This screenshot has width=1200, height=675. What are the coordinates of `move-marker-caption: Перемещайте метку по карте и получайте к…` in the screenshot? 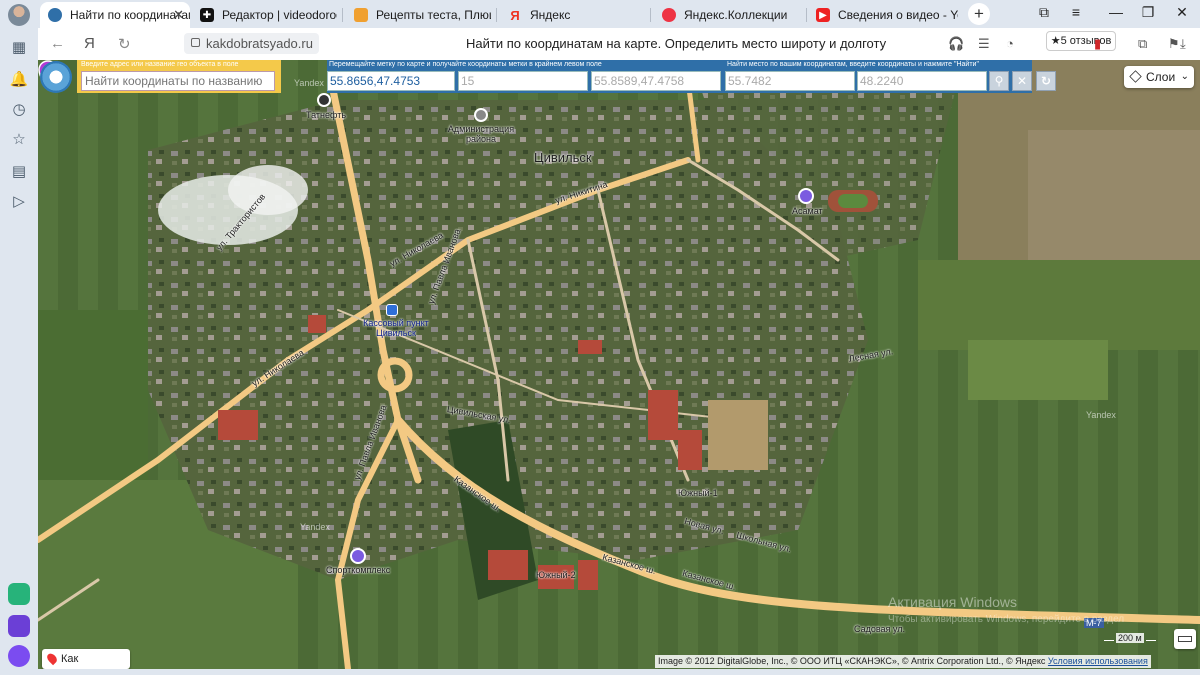 It's located at (465, 64).